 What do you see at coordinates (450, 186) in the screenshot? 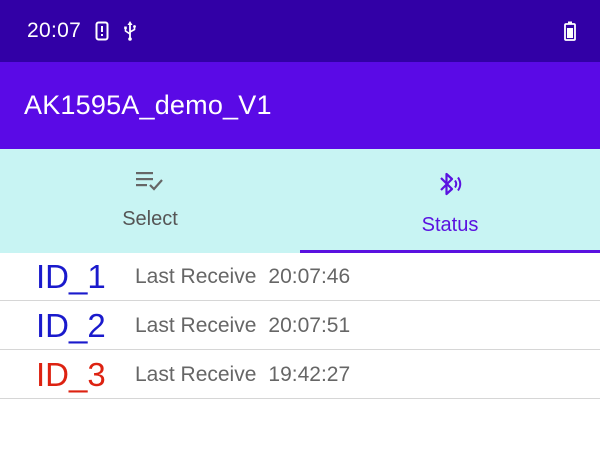
I see `bluetooth-audio-icon` at bounding box center [450, 186].